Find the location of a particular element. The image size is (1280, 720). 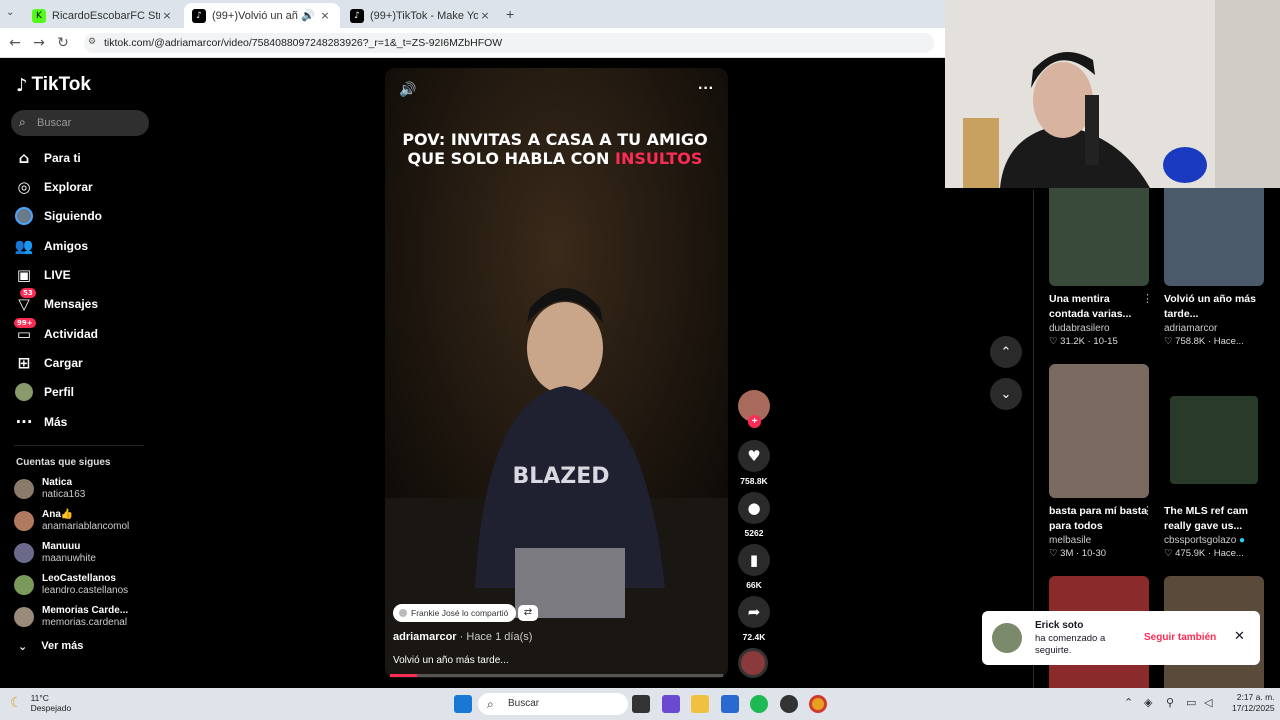

activity-badge: 99+ is located at coordinates (25, 323).